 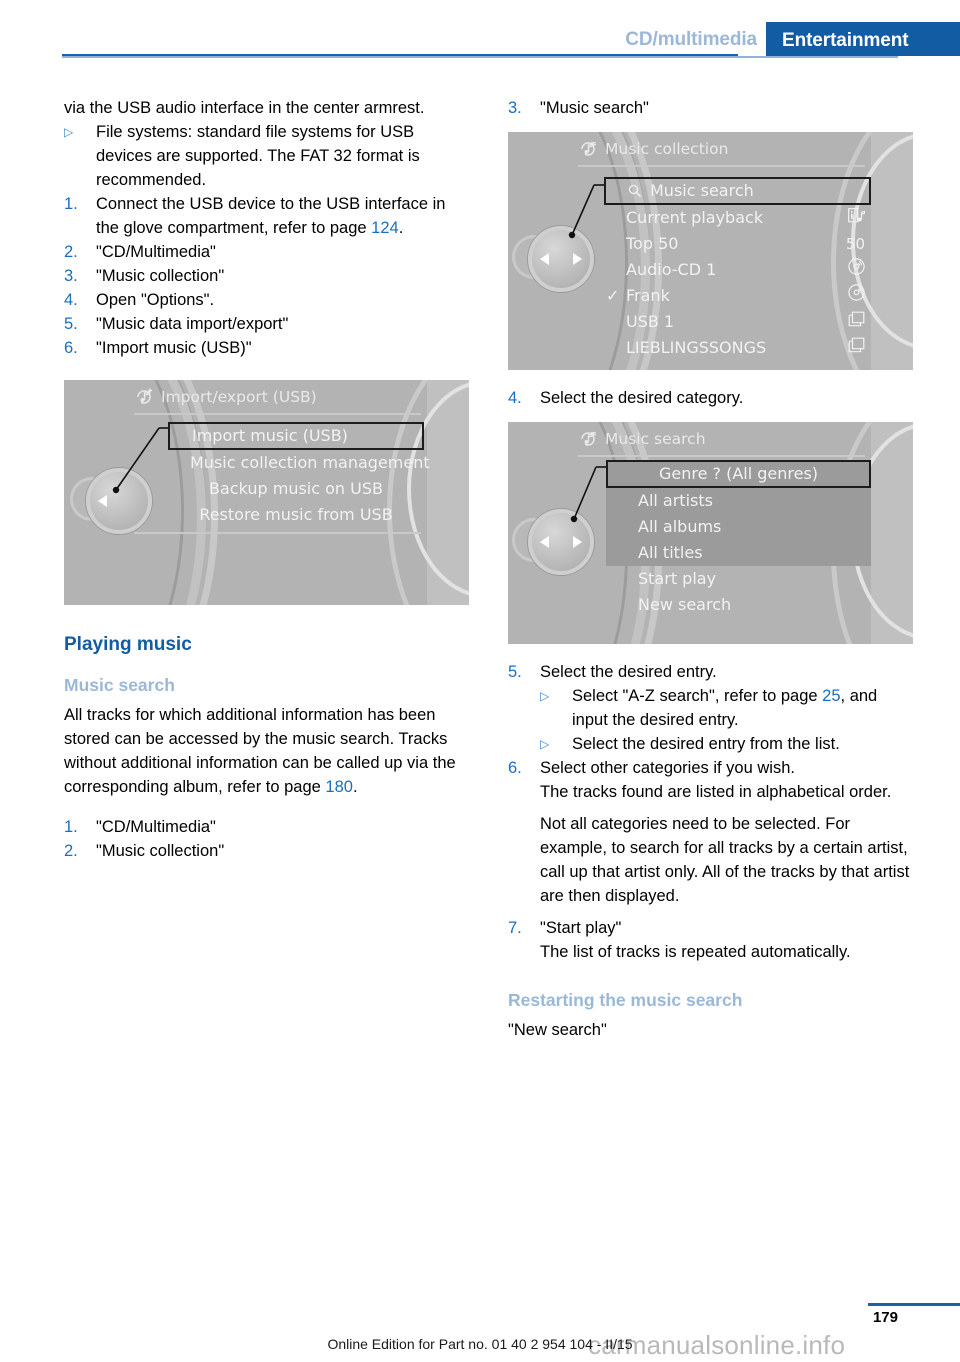 I want to click on step-3-right-number: 3., so click(x=515, y=108).